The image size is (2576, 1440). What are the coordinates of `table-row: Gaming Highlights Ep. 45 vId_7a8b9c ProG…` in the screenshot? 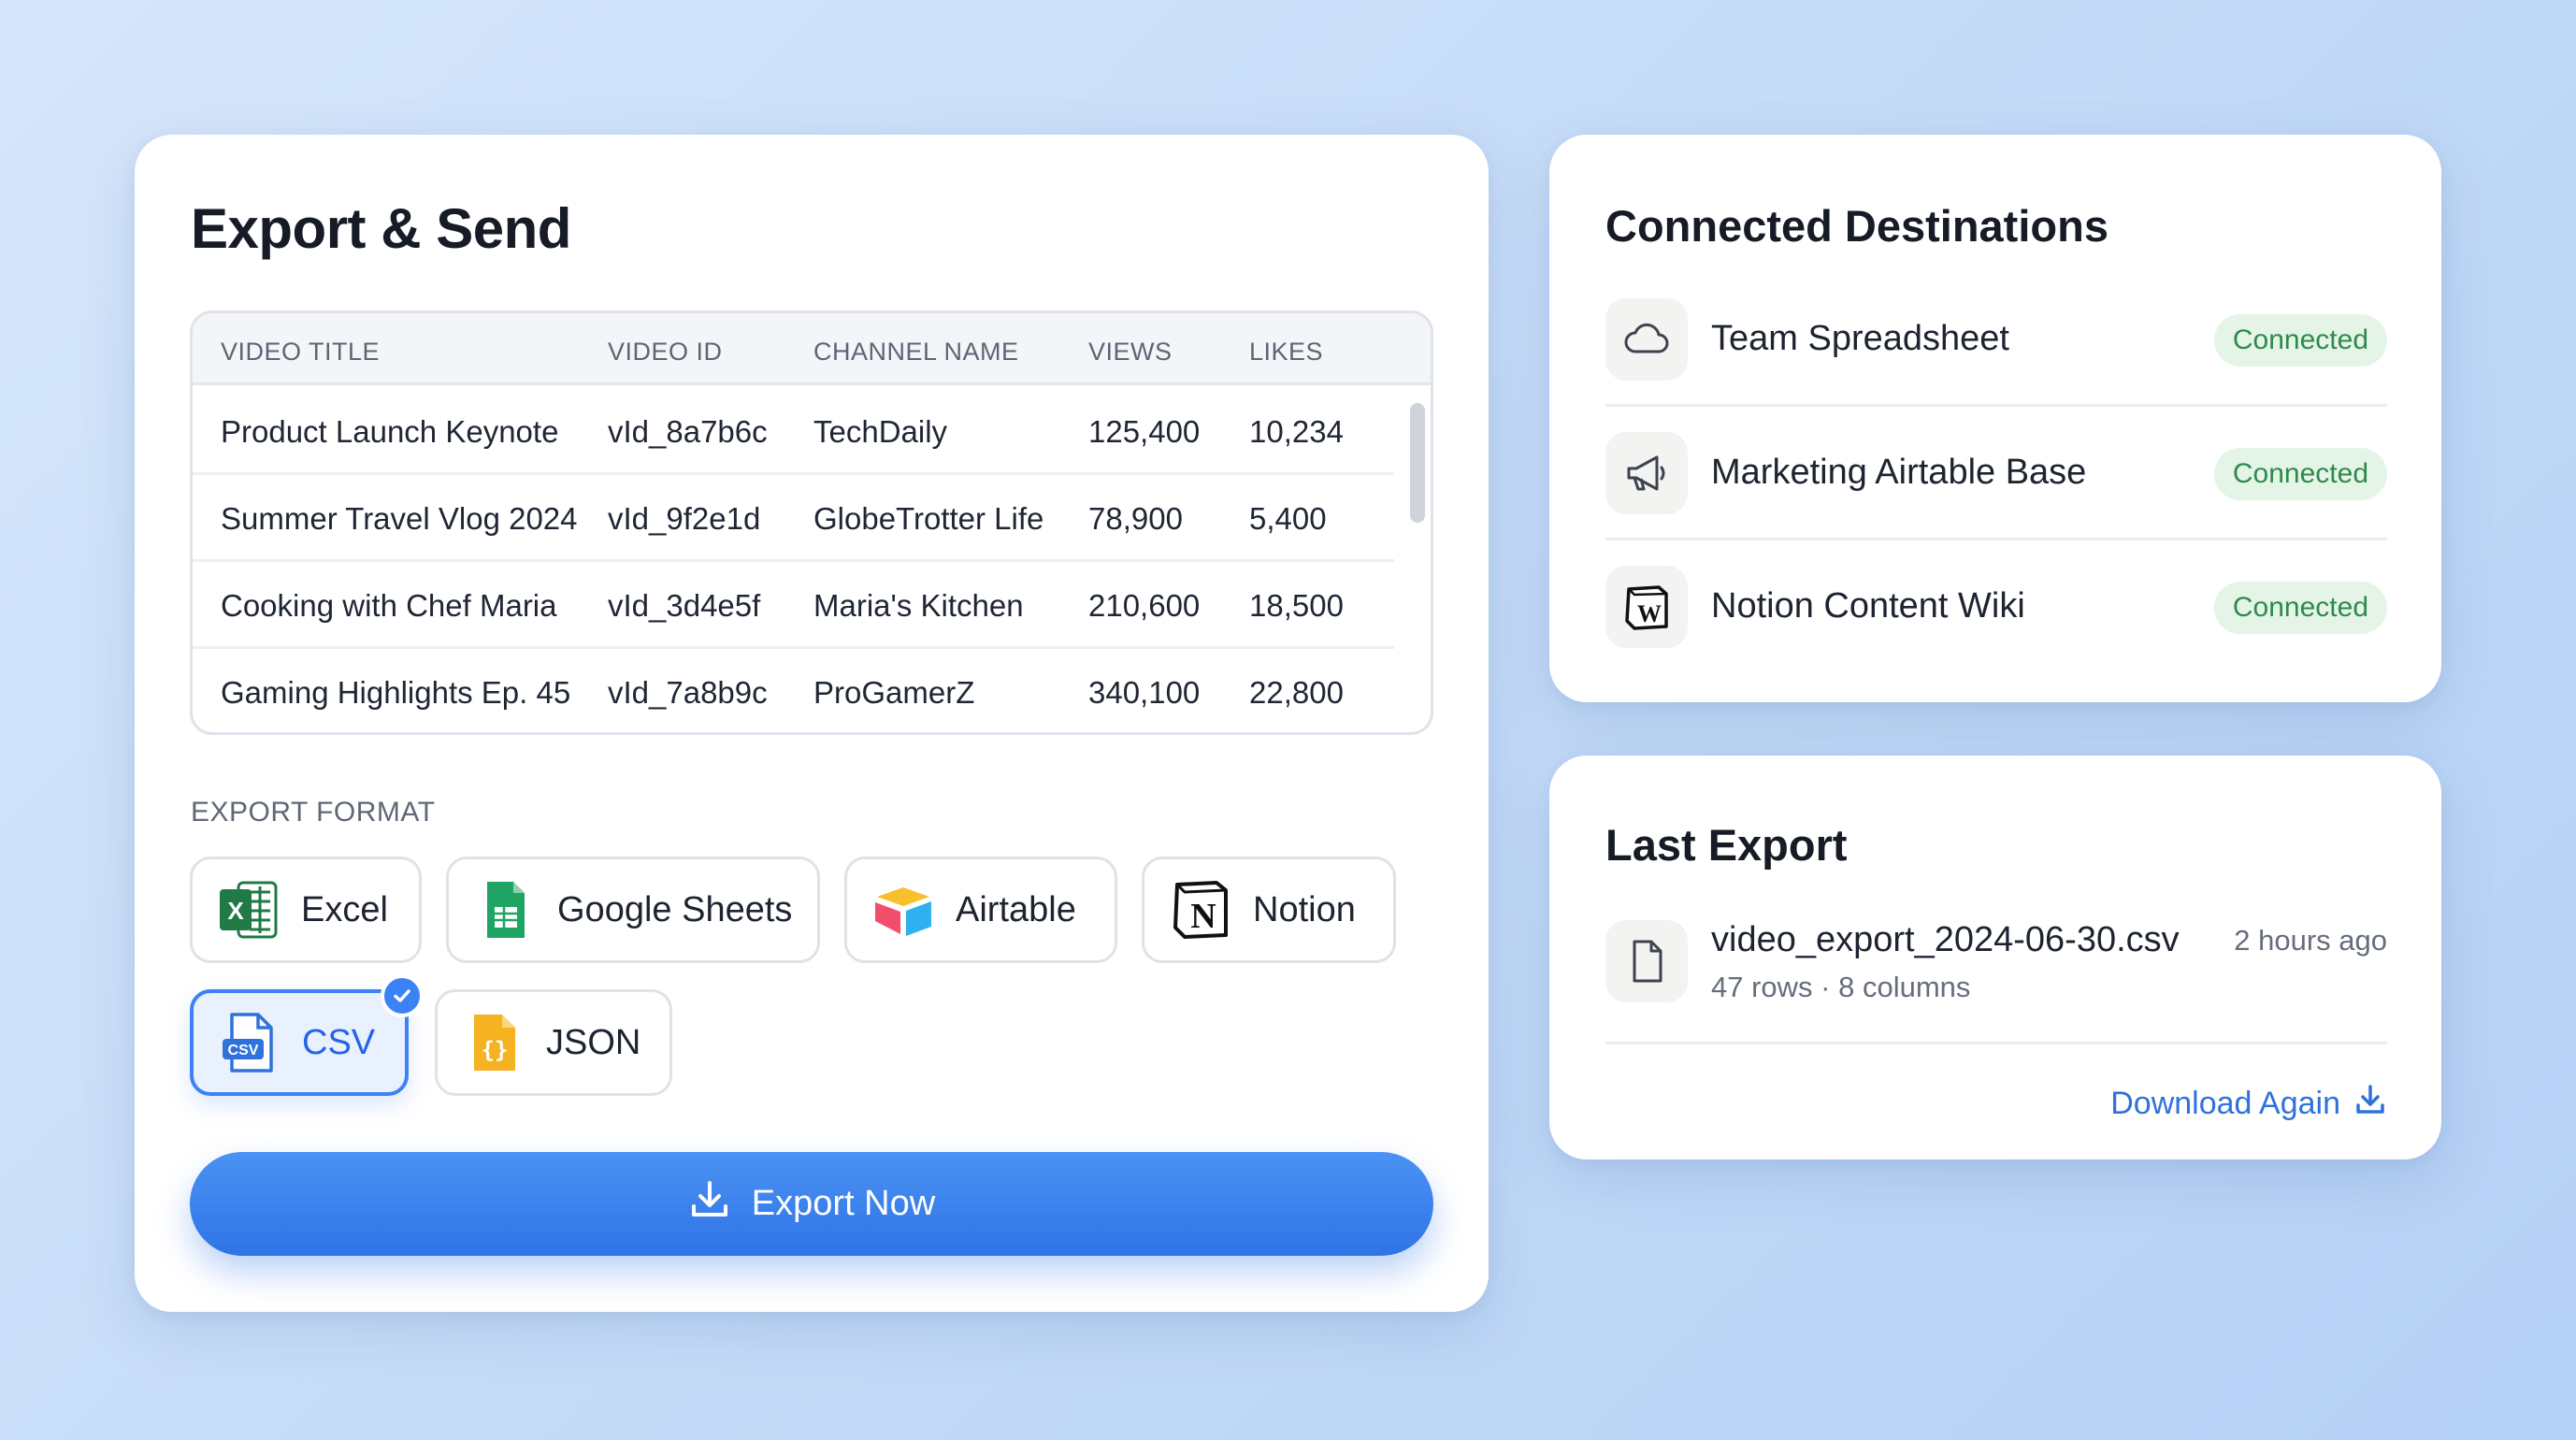 It's located at (793, 690).